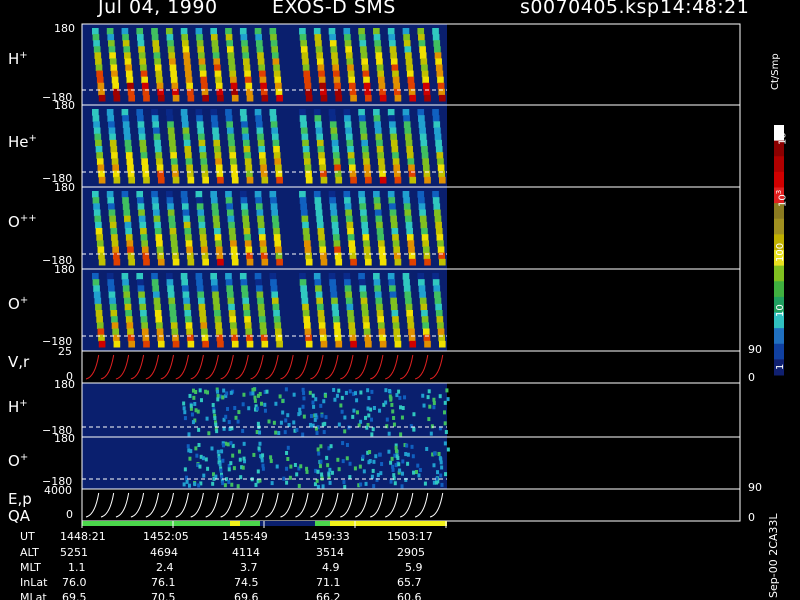  I want to click on eph-row-label: MLat, so click(33, 595).